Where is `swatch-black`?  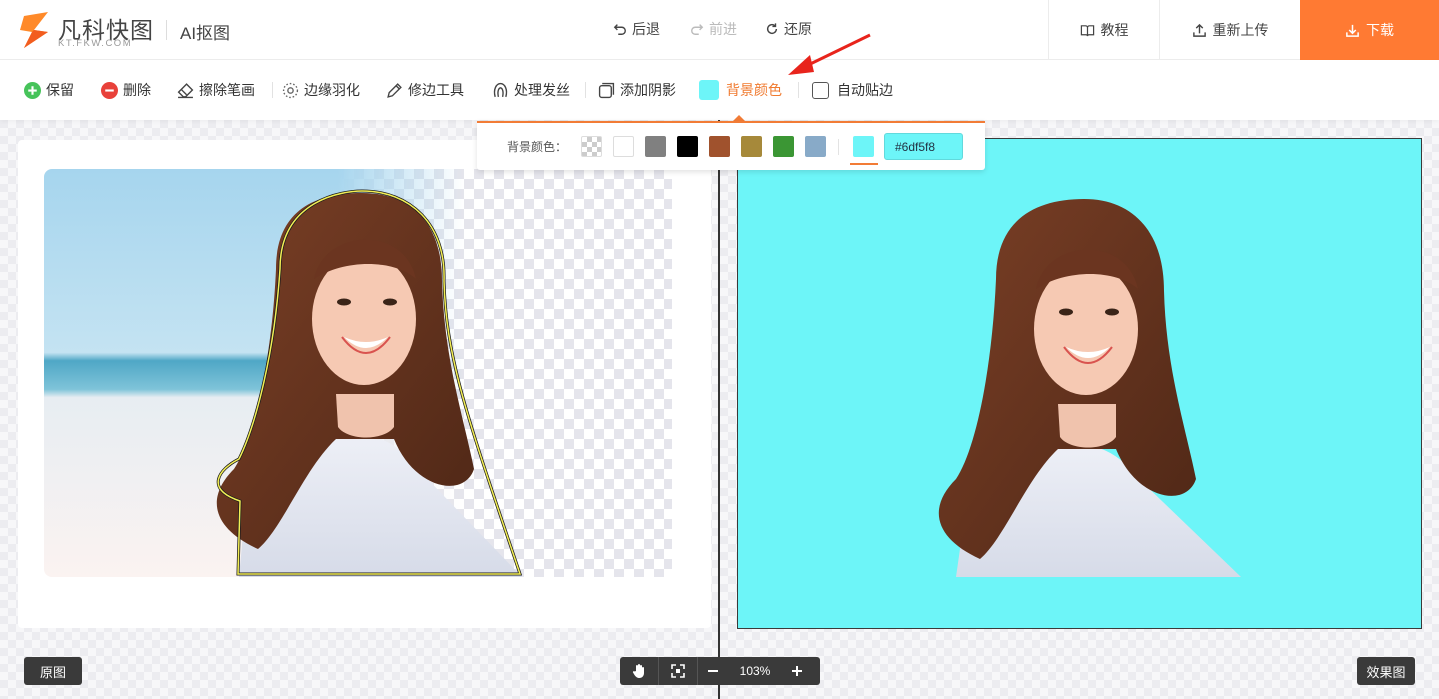 swatch-black is located at coordinates (687, 146).